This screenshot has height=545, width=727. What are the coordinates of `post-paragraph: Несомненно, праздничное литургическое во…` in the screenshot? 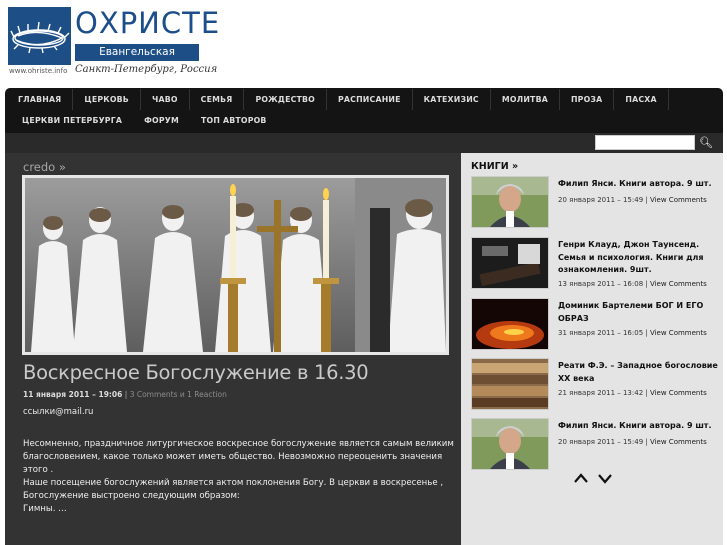 It's located at (238, 457).